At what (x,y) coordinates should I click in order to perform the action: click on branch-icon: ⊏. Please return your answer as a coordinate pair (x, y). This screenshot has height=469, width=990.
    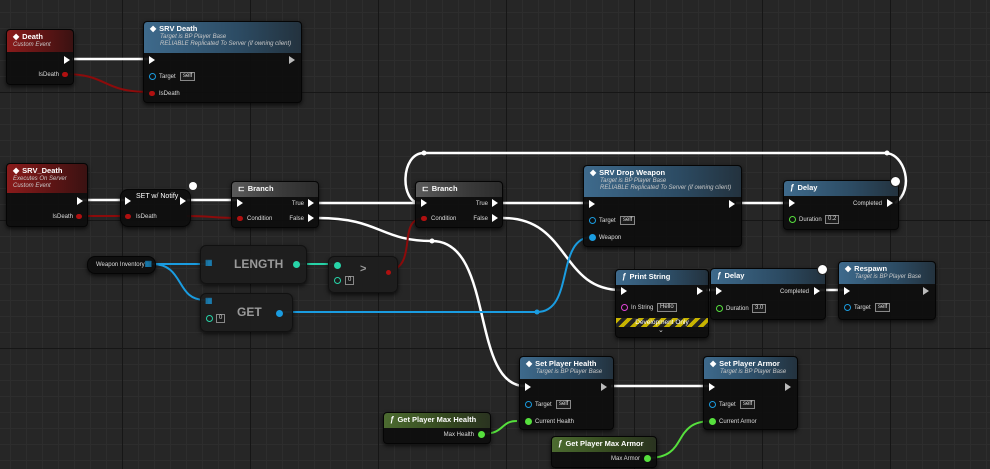
    Looking at the image, I should click on (425, 188).